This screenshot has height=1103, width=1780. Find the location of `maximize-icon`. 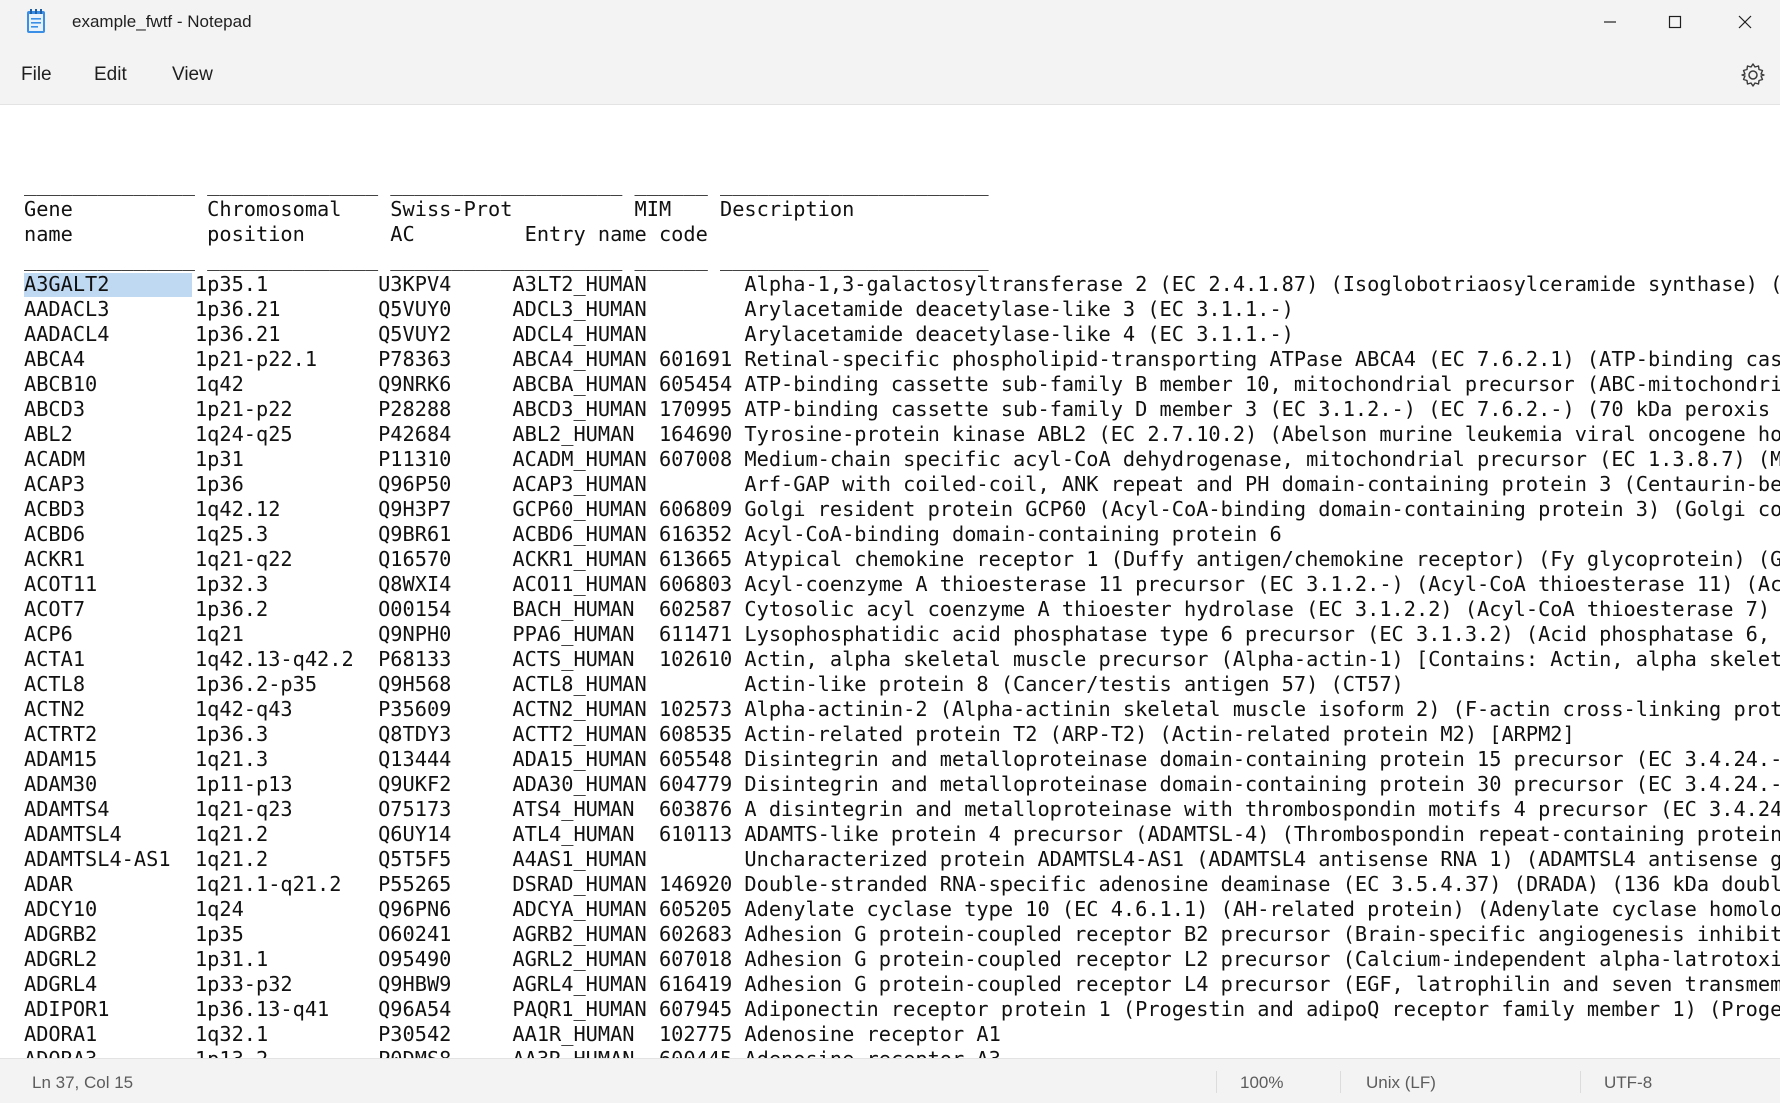

maximize-icon is located at coordinates (1675, 22).